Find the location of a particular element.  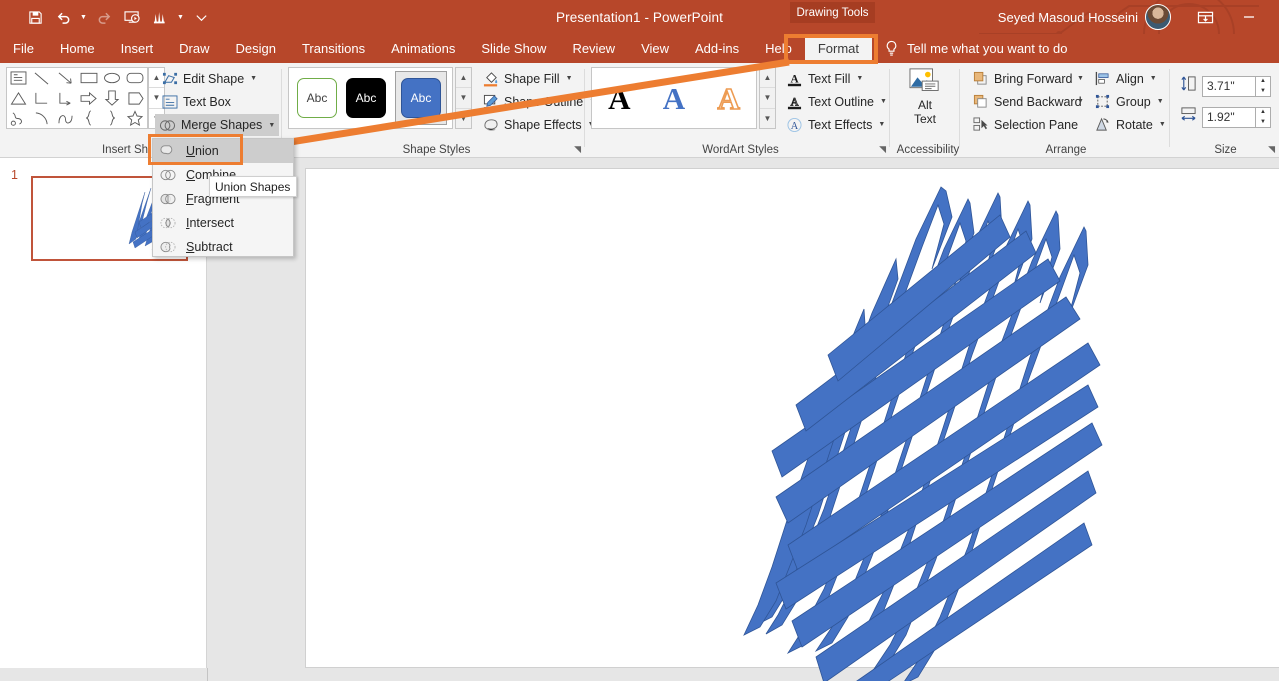

window-controls is located at coordinates (1227, 17).